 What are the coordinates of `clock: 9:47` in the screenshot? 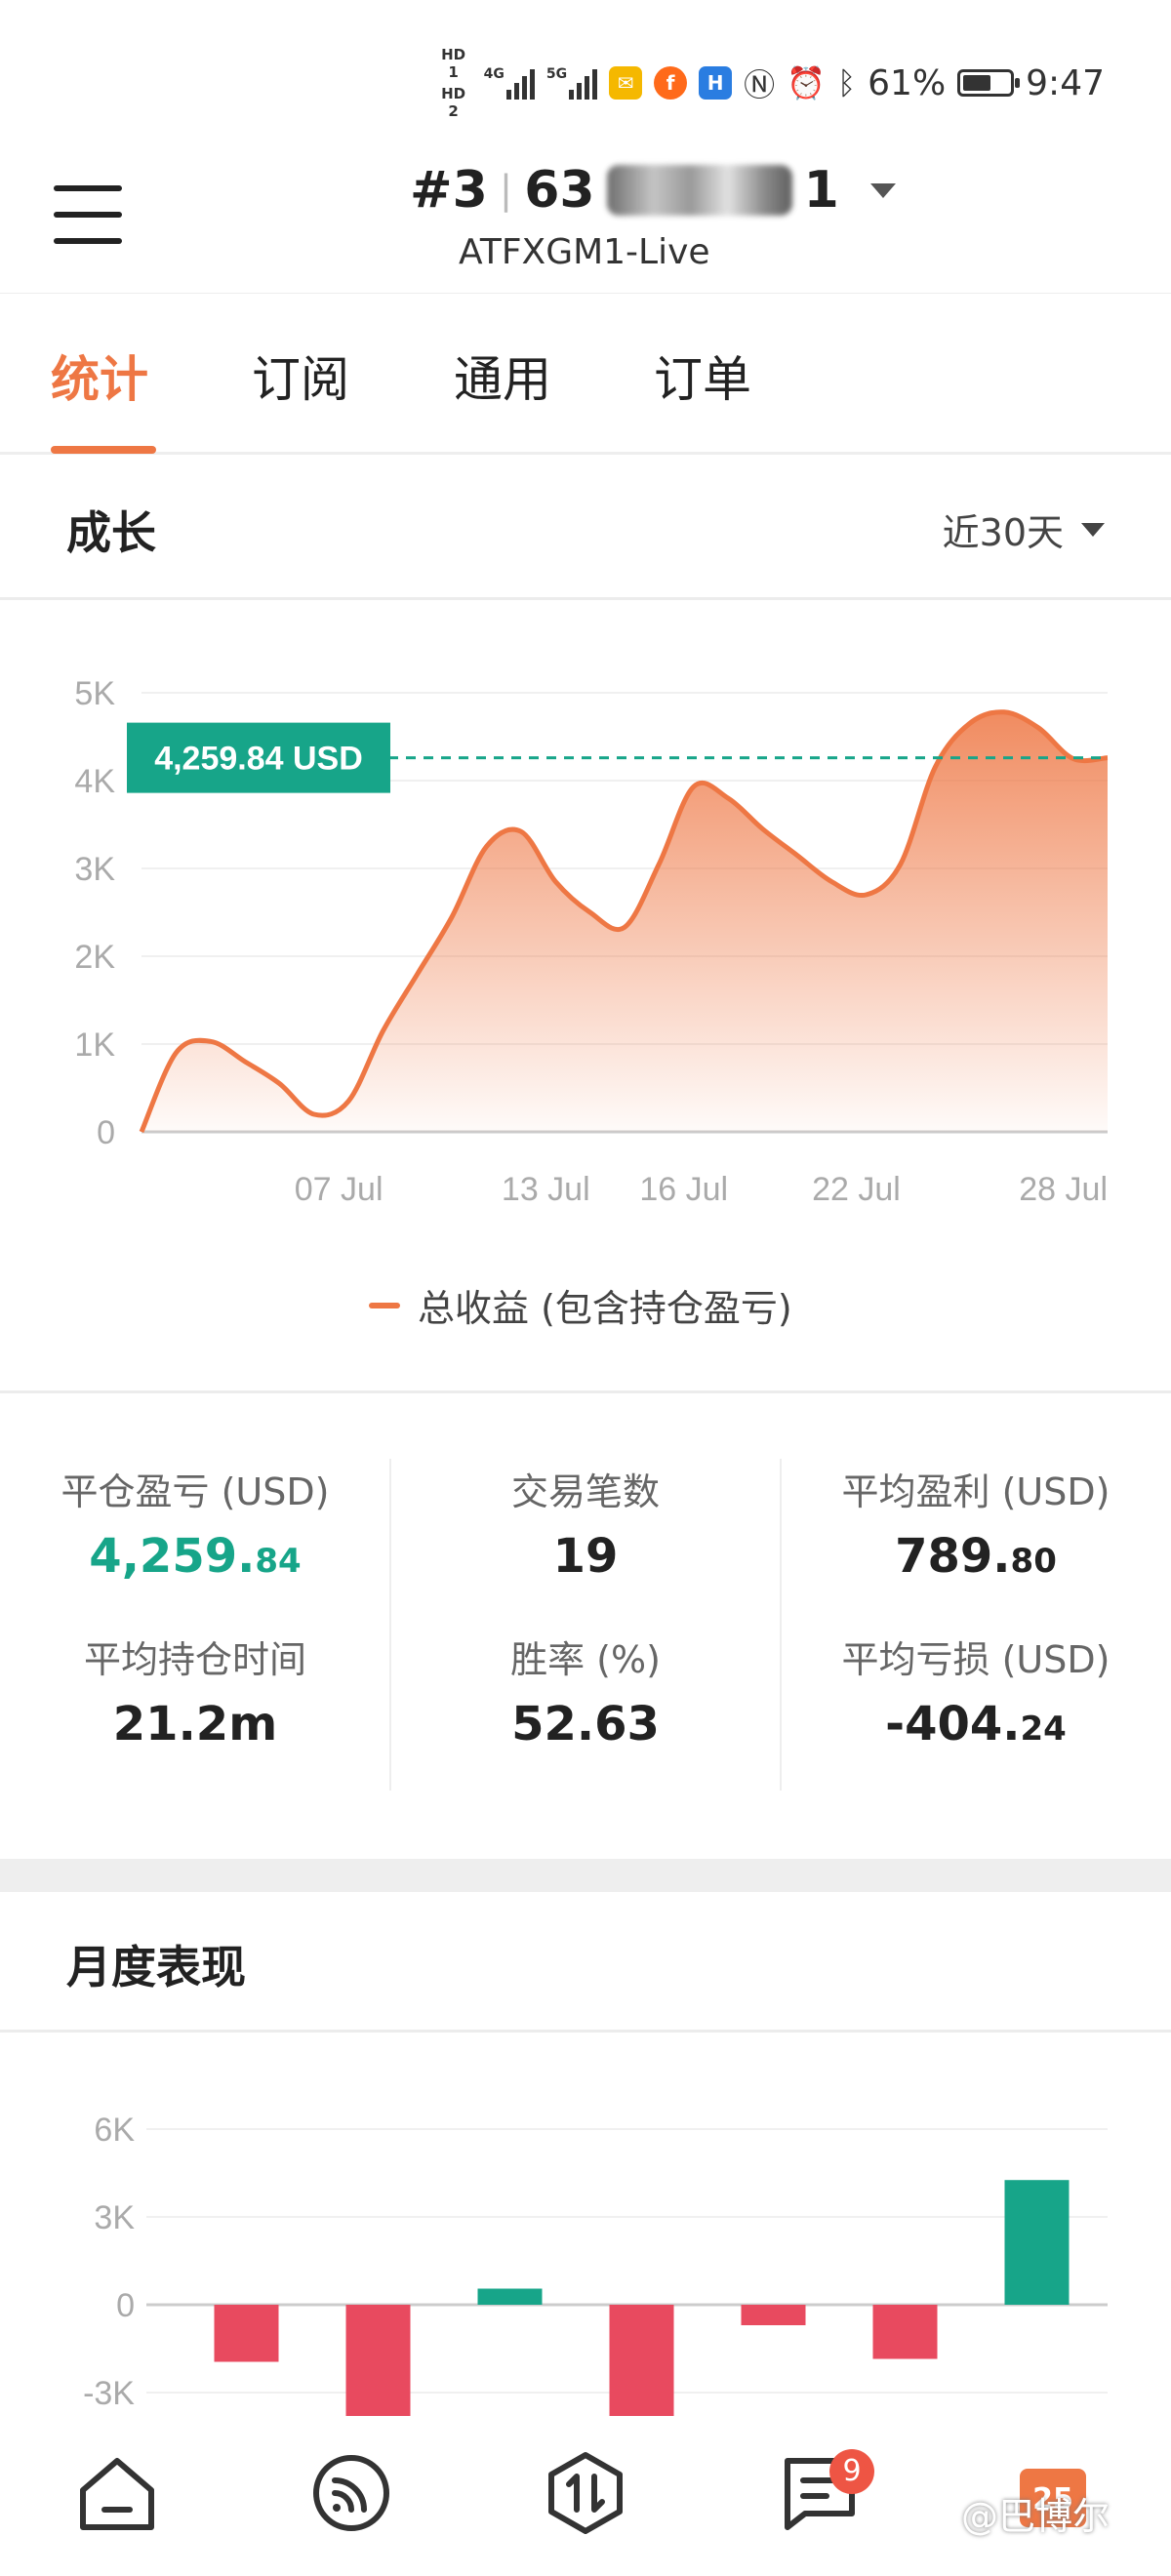 It's located at (1065, 82).